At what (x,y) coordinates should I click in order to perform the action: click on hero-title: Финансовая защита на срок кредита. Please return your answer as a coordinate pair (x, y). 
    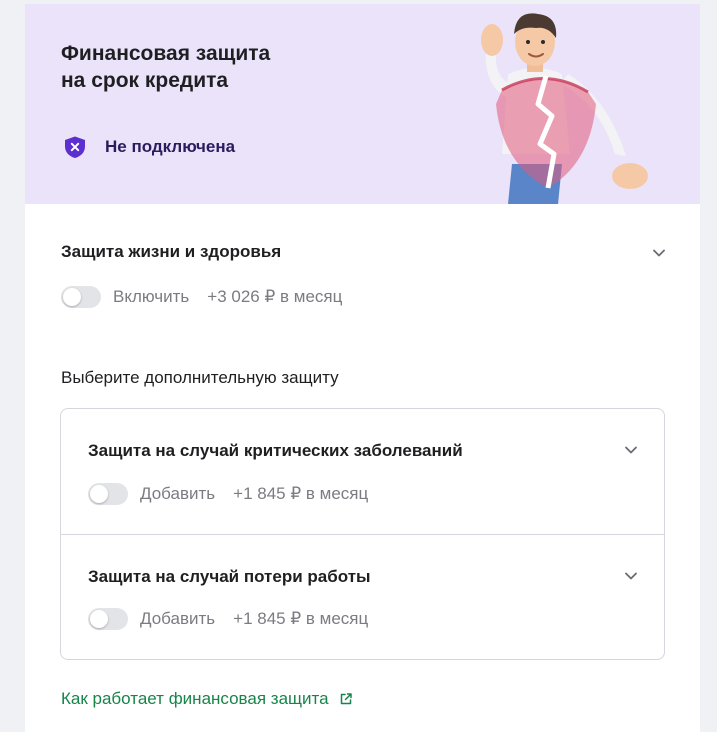
    Looking at the image, I should click on (226, 67).